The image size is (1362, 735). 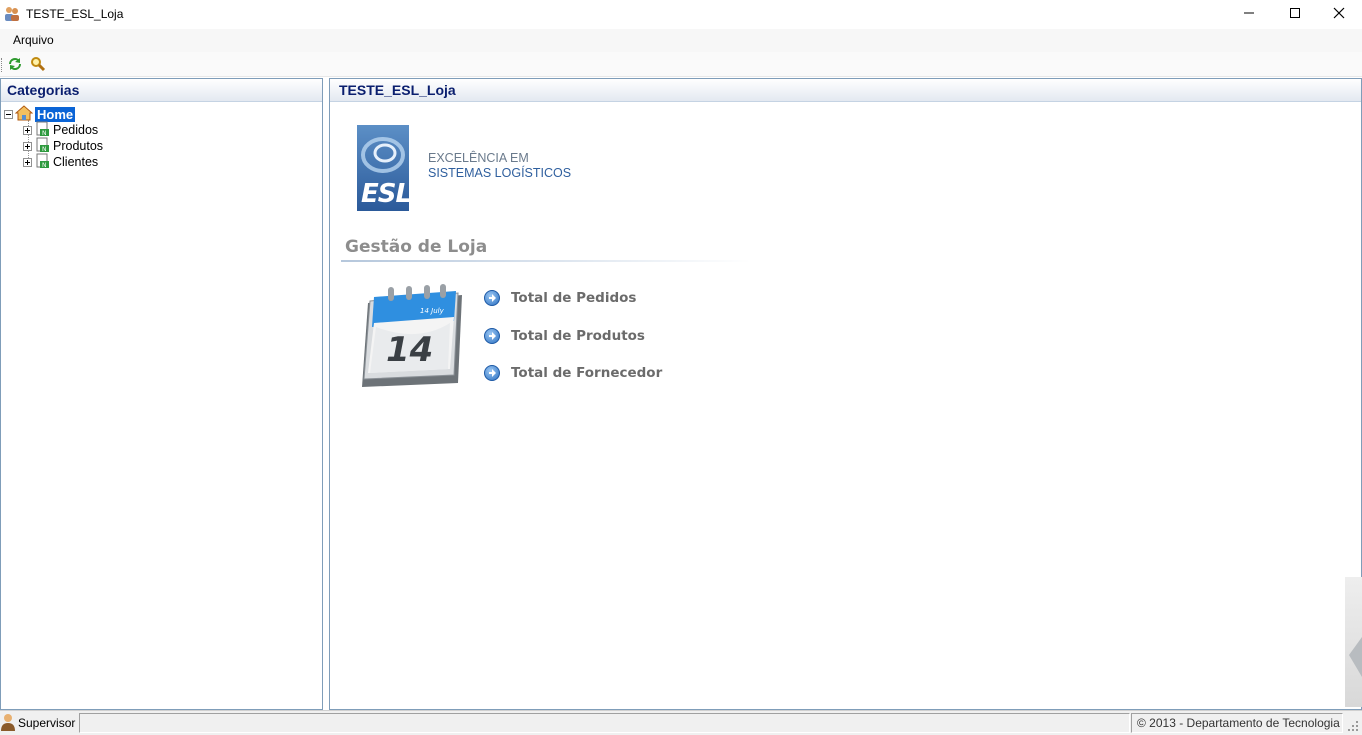 I want to click on section-divider, so click(x=546, y=261).